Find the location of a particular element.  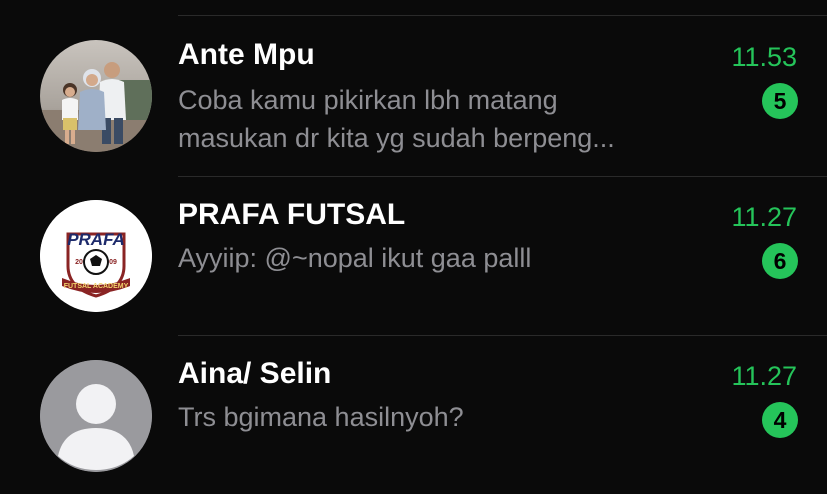

default-person-avatar is located at coordinates (96, 416).